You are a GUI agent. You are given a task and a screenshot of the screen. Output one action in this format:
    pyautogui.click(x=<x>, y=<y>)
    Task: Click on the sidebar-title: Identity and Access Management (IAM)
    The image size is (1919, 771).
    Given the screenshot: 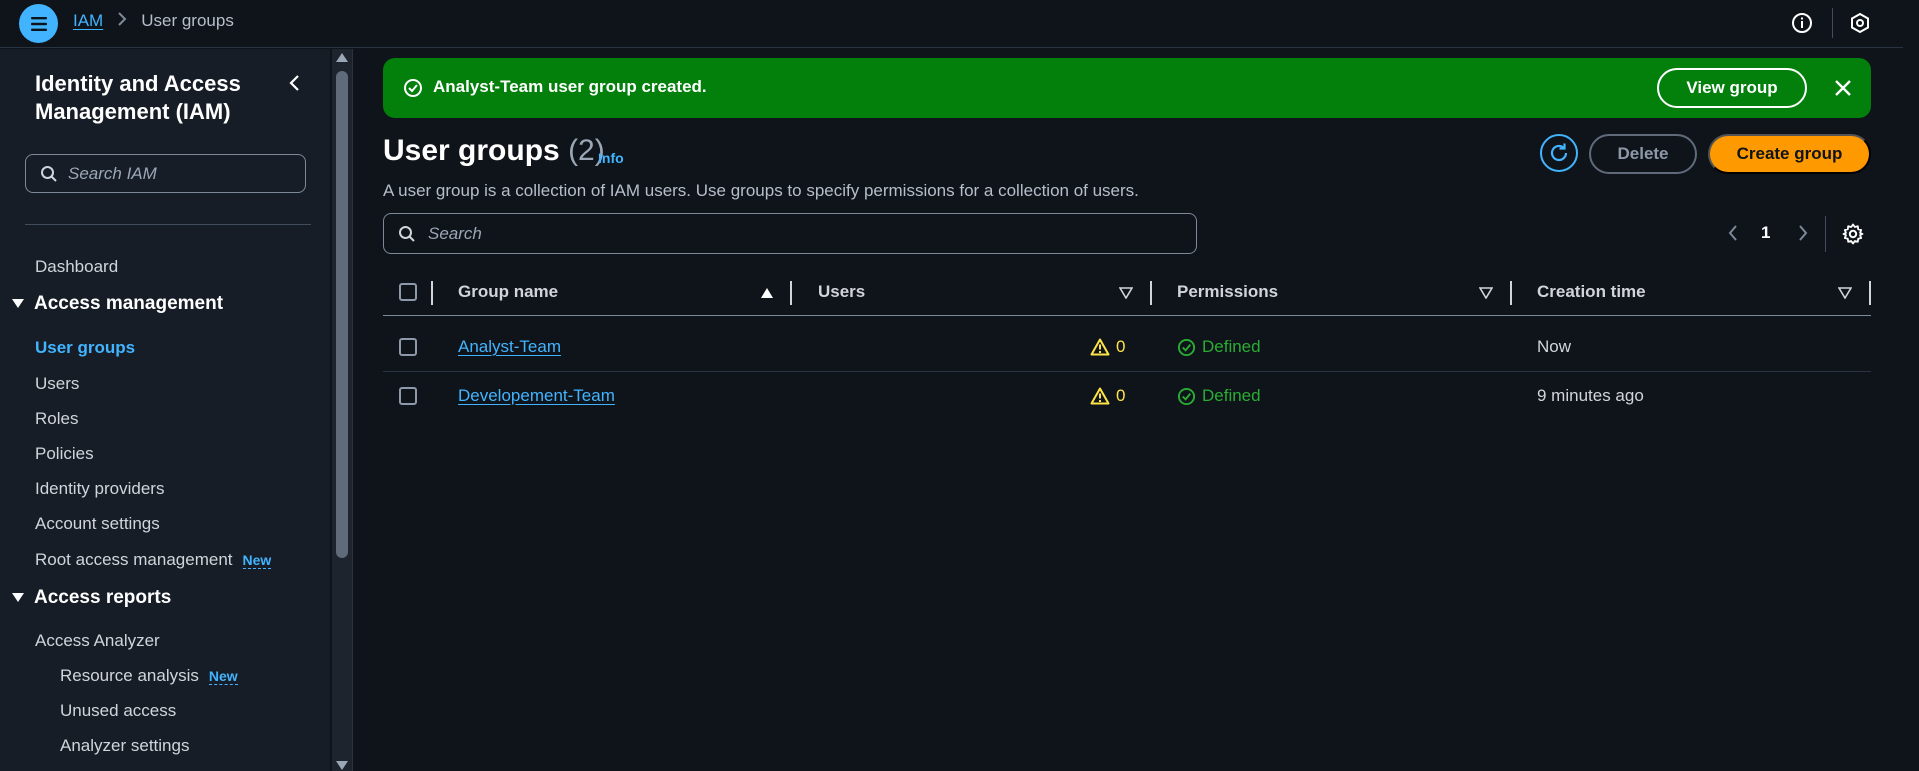 What is the action you would take?
    pyautogui.click(x=138, y=97)
    